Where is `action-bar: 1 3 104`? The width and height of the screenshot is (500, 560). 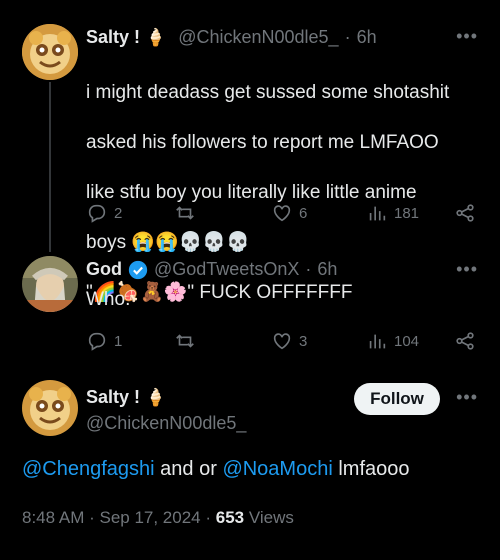
action-bar: 1 3 104 is located at coordinates (286, 342).